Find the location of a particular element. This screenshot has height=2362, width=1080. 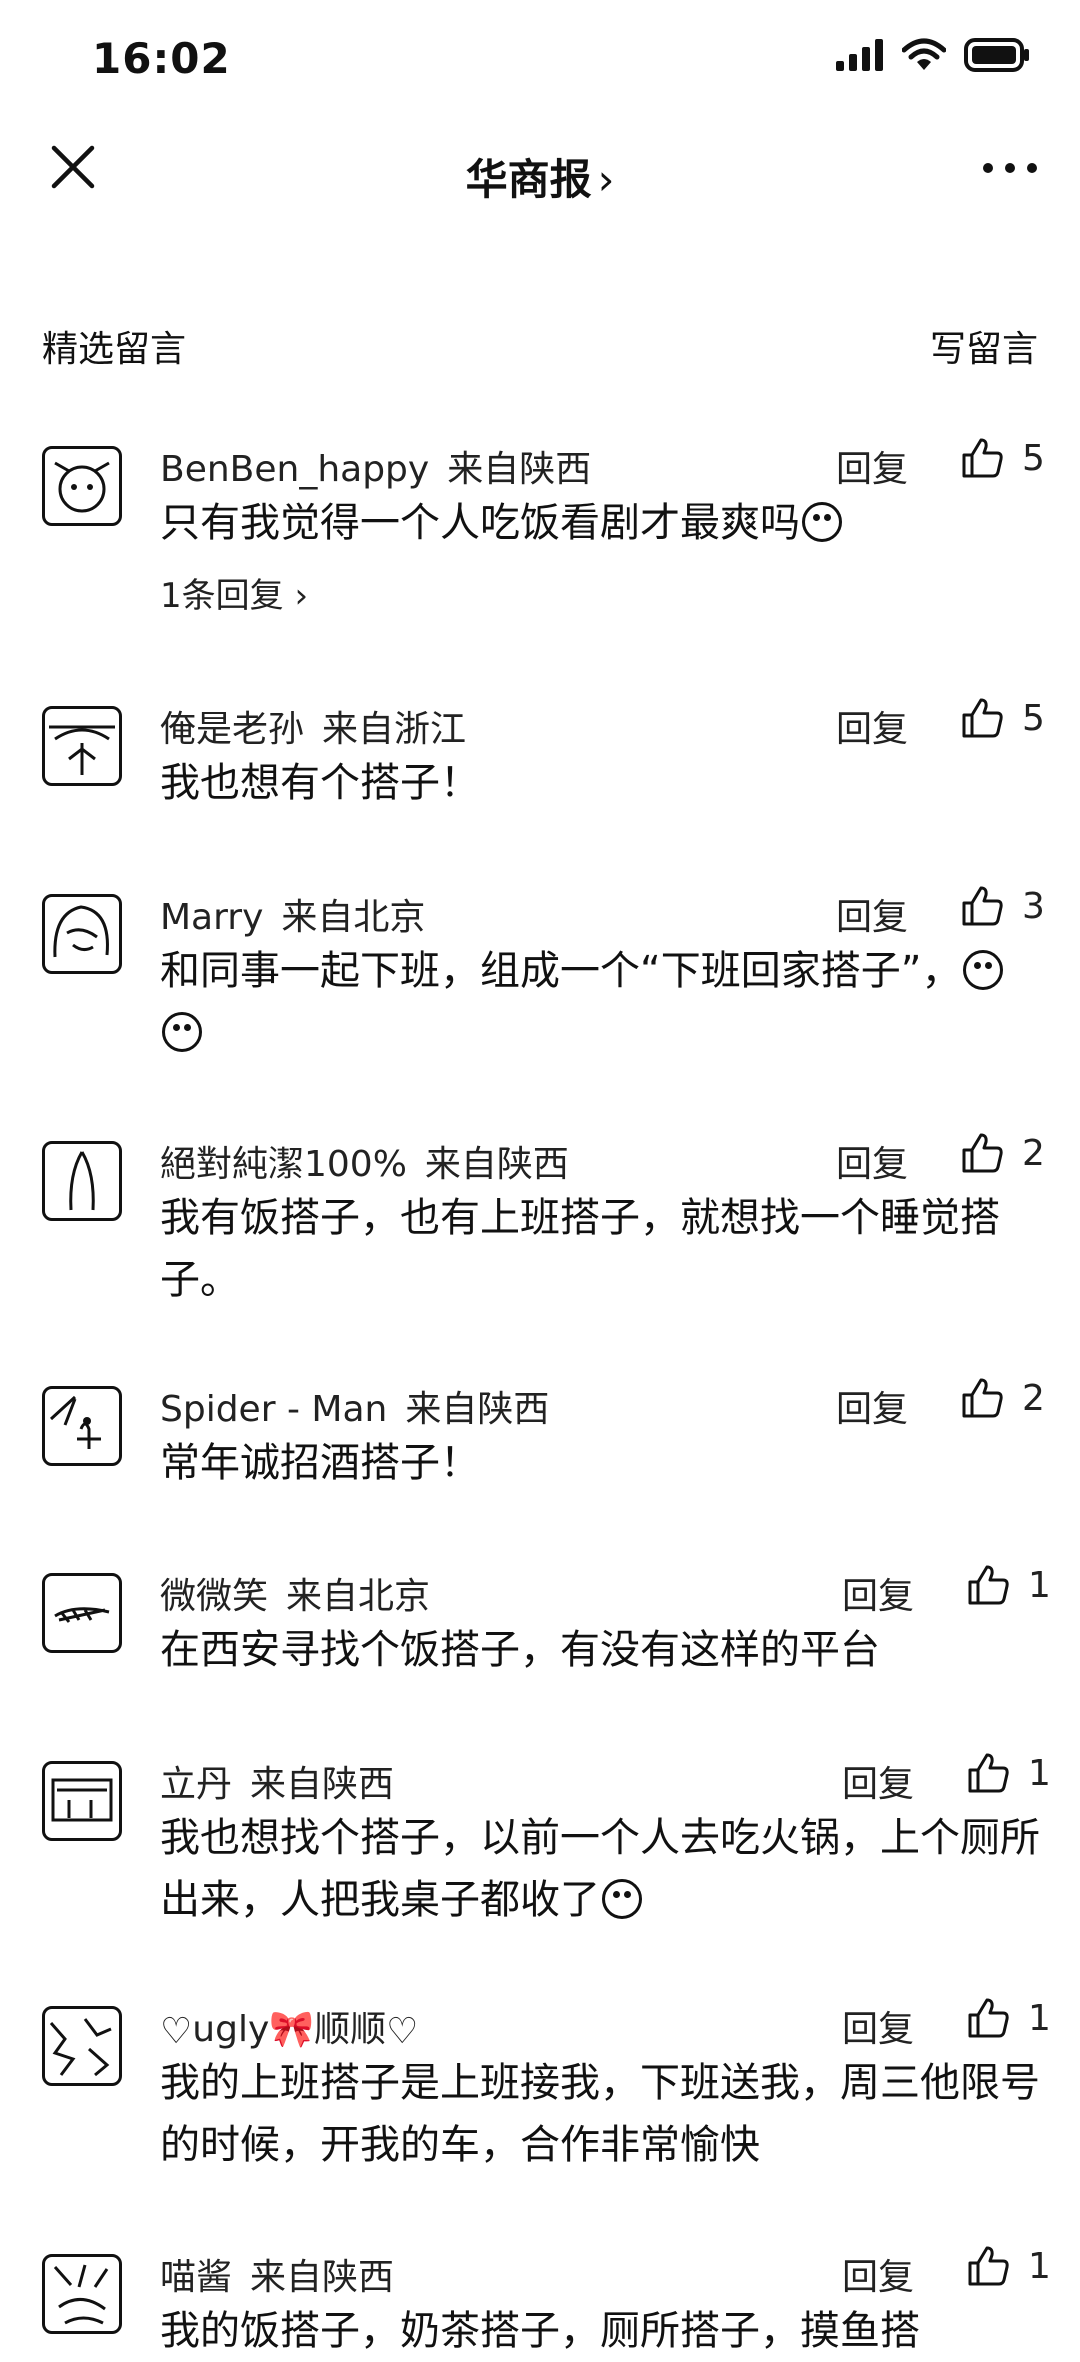

status-bar: 16:02 is located at coordinates (540, 60).